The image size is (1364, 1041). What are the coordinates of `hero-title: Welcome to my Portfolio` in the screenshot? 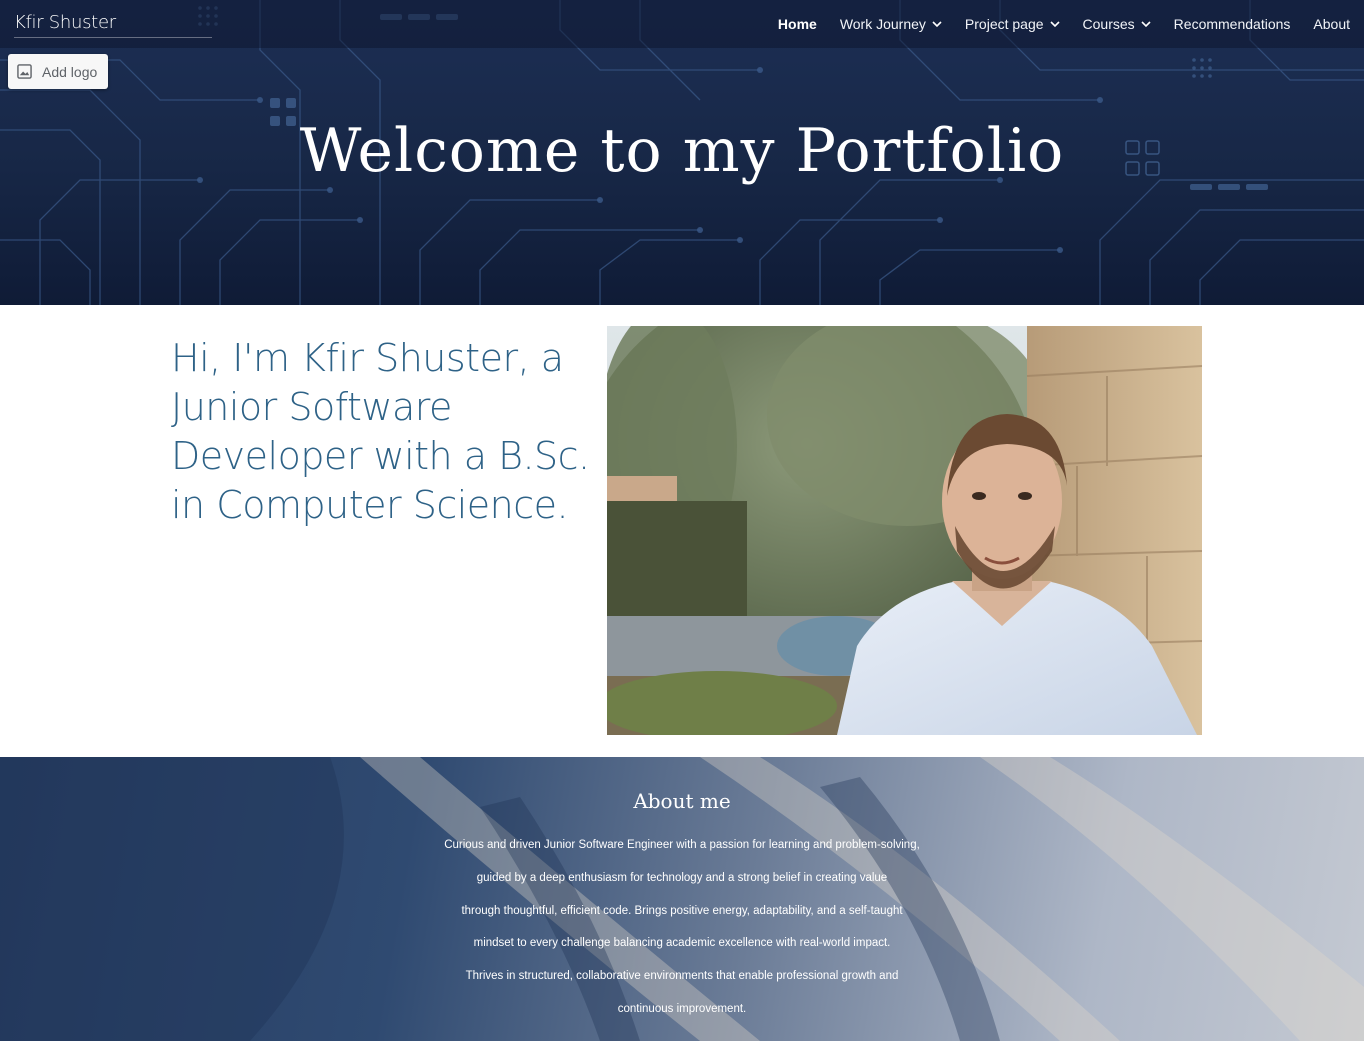 It's located at (682, 151).